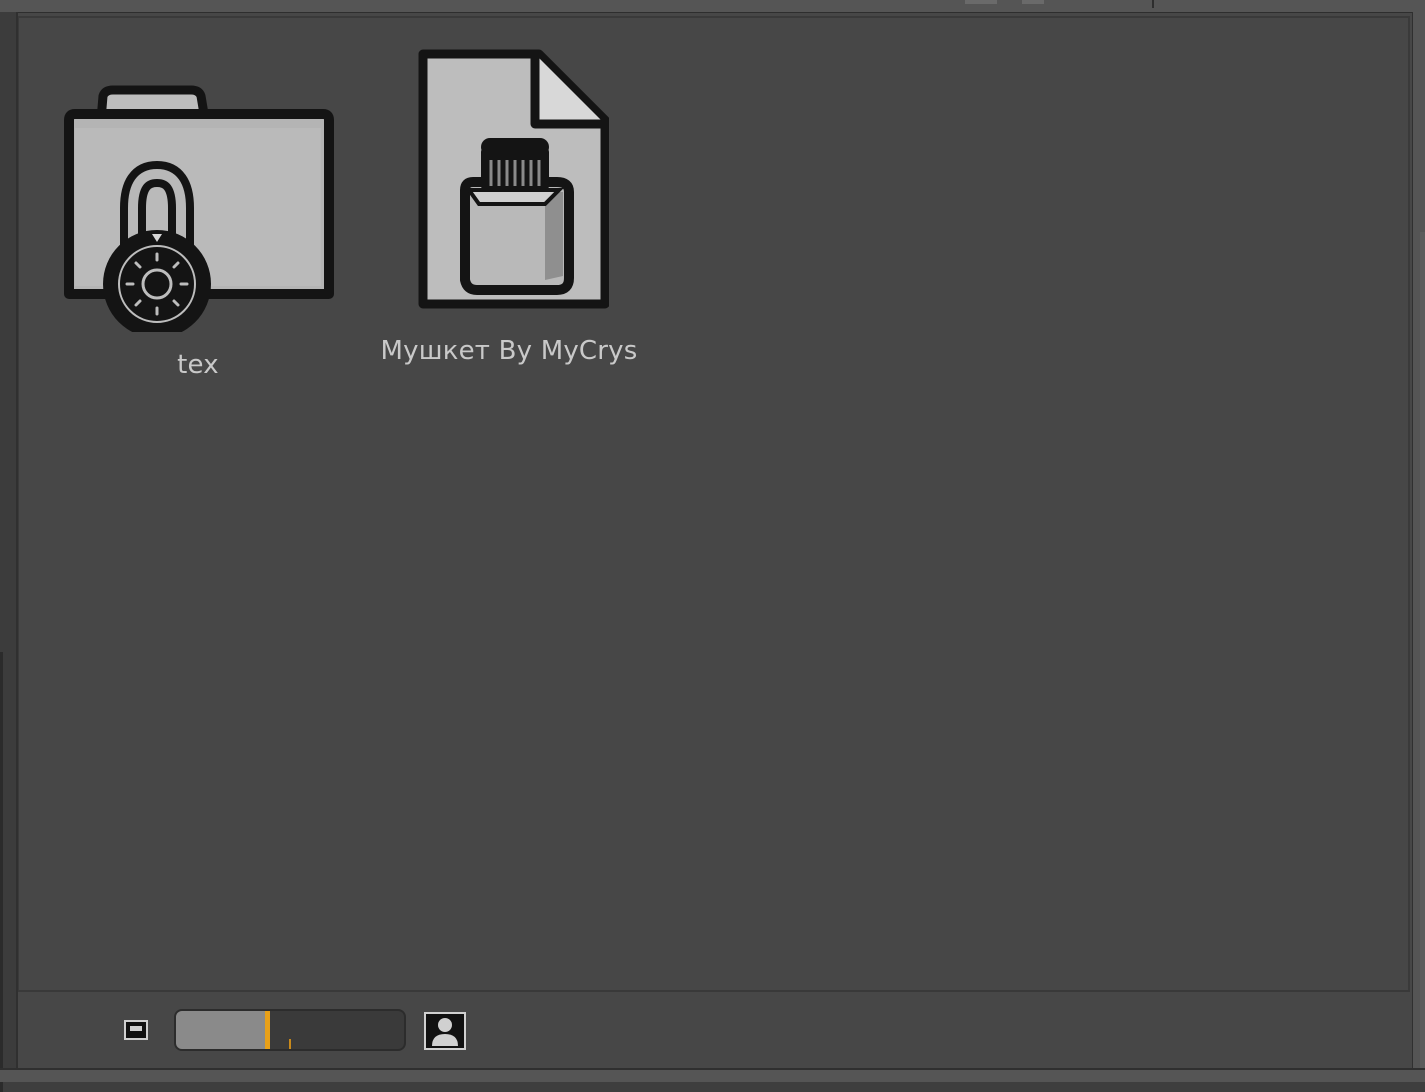  What do you see at coordinates (290, 1044) in the screenshot?
I see `slider-tick` at bounding box center [290, 1044].